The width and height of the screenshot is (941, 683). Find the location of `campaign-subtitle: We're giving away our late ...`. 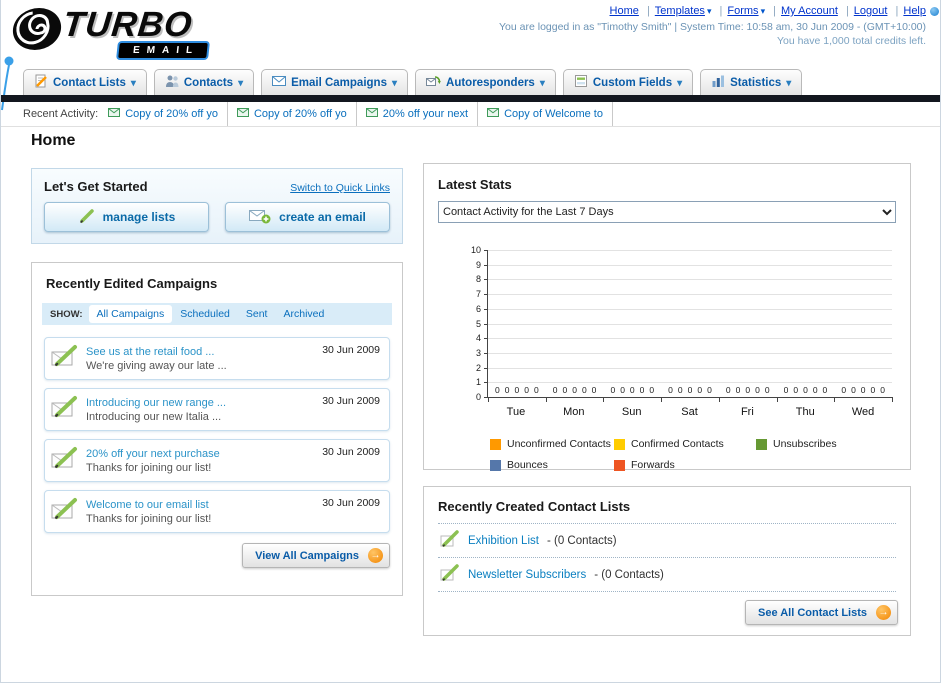

campaign-subtitle: We're giving away our late ... is located at coordinates (156, 365).